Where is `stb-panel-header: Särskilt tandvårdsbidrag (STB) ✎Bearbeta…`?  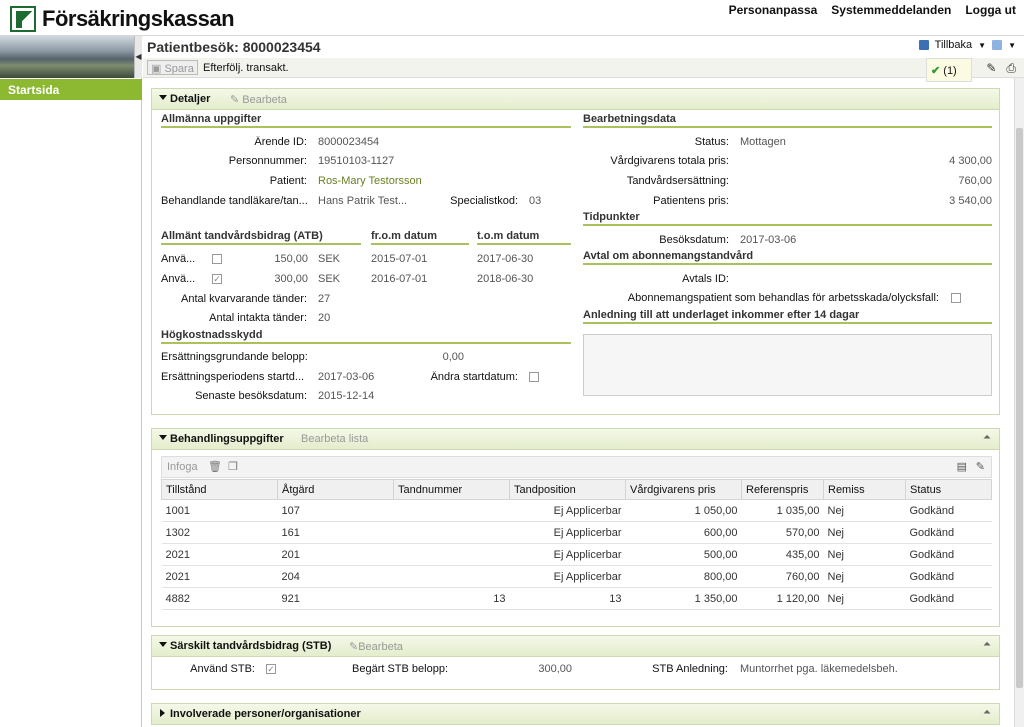
stb-panel-header: Särskilt tandvårdsbidrag (STB) ✎Bearbeta… is located at coordinates (575, 646).